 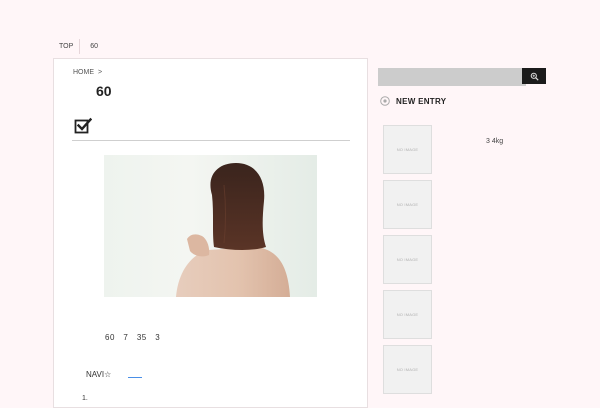 I want to click on title-divider, so click(x=211, y=140).